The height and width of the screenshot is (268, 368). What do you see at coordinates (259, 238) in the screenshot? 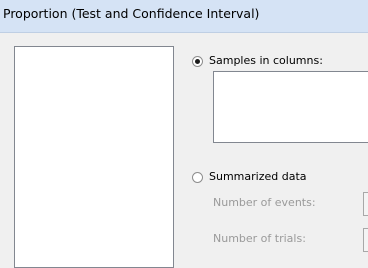
I see `number-of-trials-label: Number of trials:` at bounding box center [259, 238].